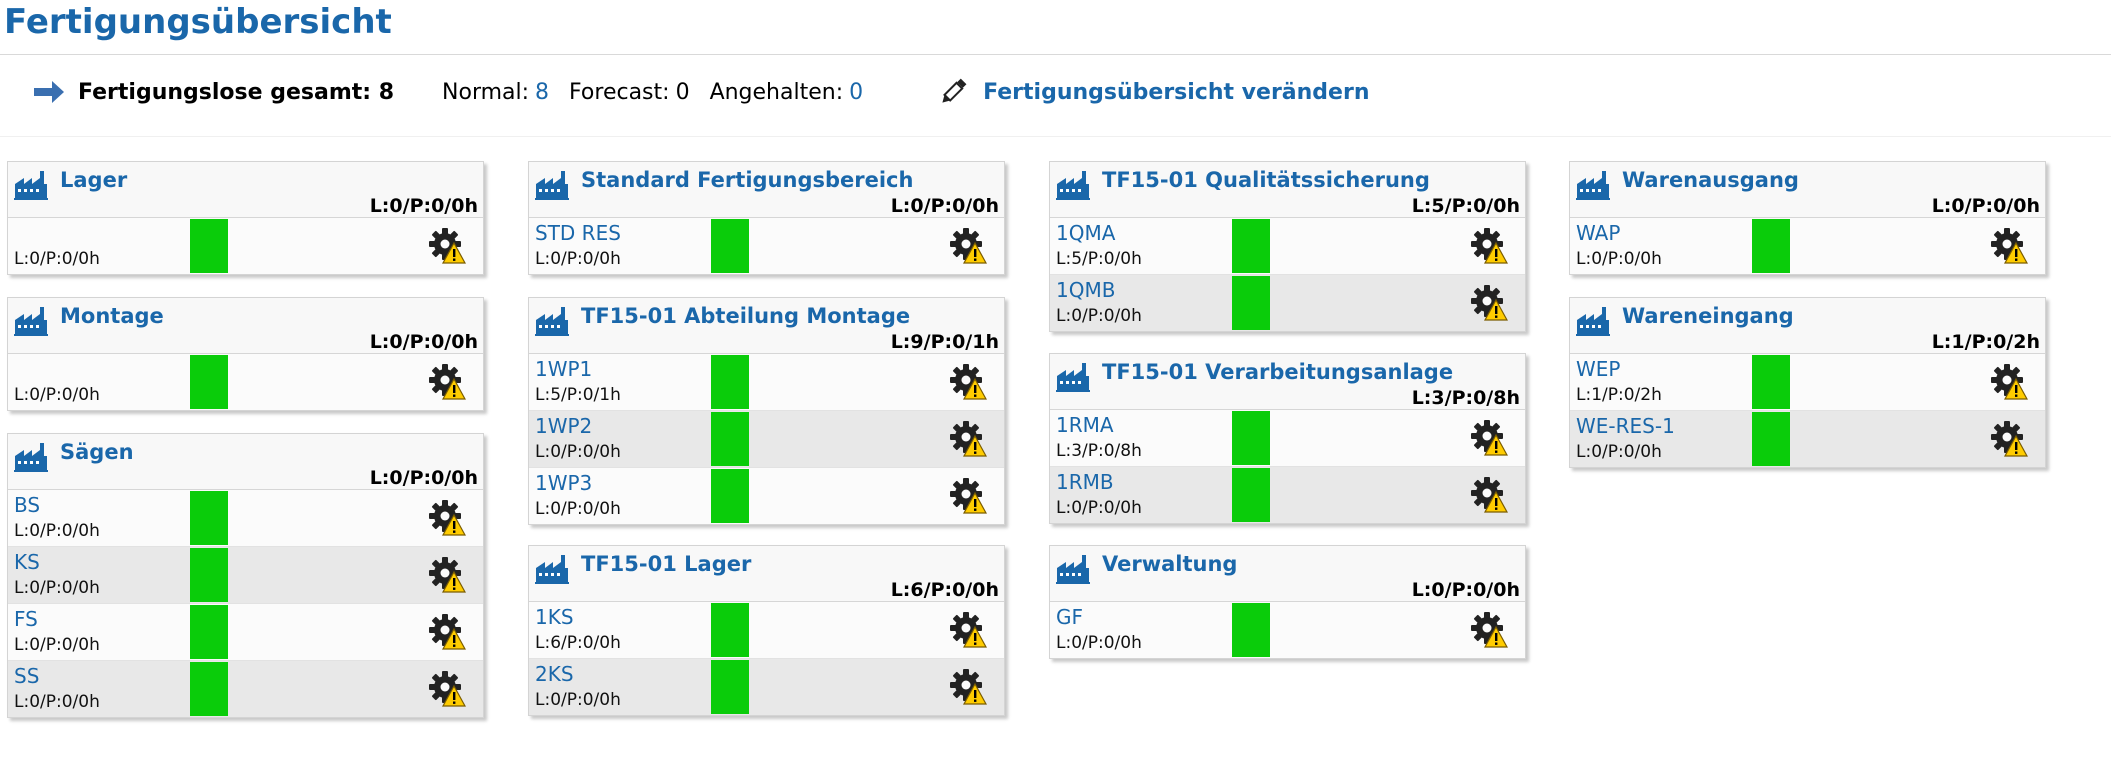 The width and height of the screenshot is (2111, 778). Describe the element at coordinates (27, 505) in the screenshot. I see `resource-name-link: BS` at that location.